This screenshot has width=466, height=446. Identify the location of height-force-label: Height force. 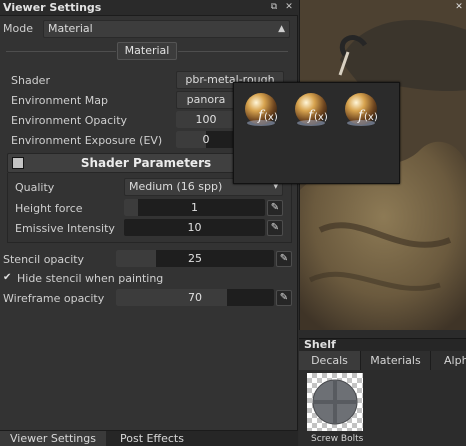
(49, 208).